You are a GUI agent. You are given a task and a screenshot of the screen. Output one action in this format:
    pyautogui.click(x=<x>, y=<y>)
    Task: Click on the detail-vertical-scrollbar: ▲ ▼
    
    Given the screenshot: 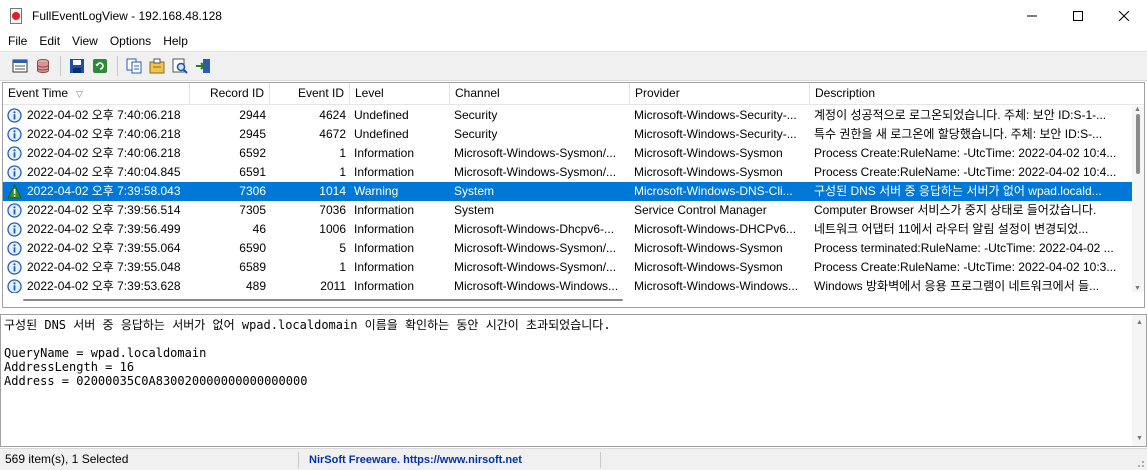 What is the action you would take?
    pyautogui.click(x=1139, y=380)
    